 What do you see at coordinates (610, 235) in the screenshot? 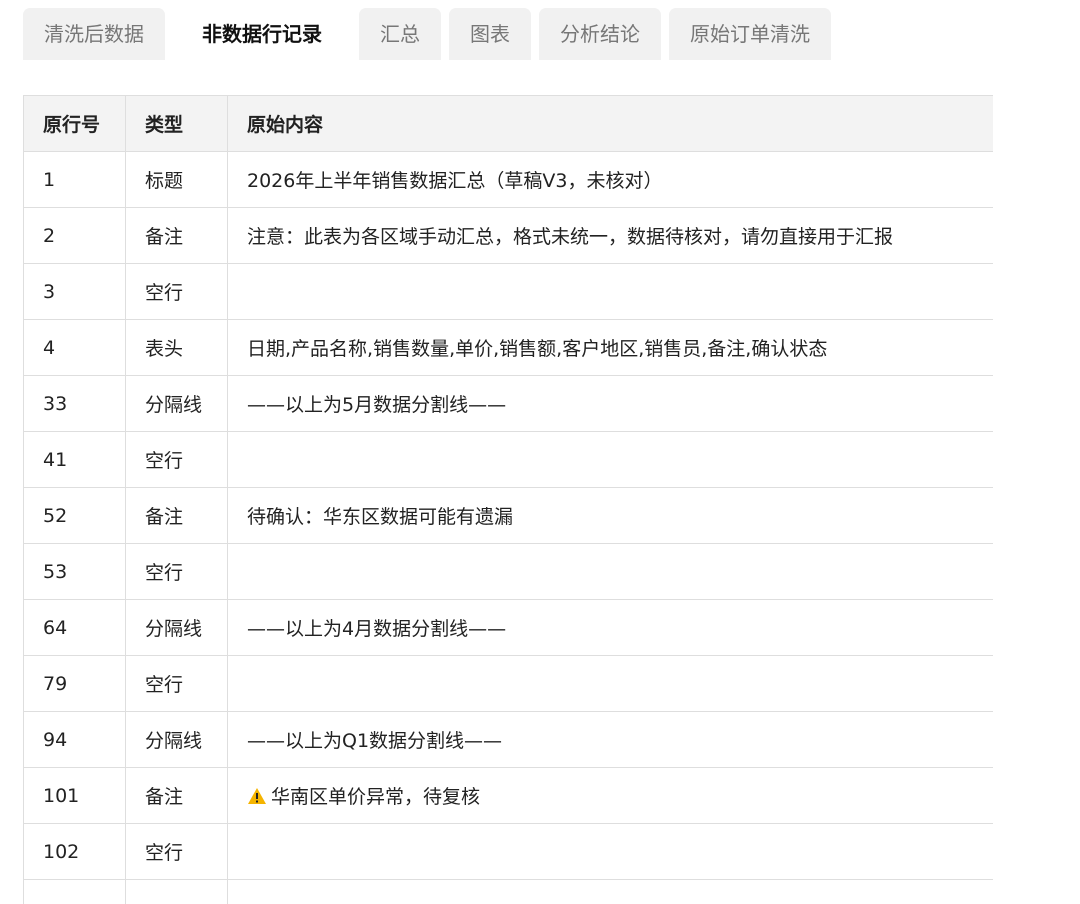
I see `cell-original-content: 注意：此表为各区域手动汇总，格式未统一，数据待核对，请勿直接用于汇报` at bounding box center [610, 235].